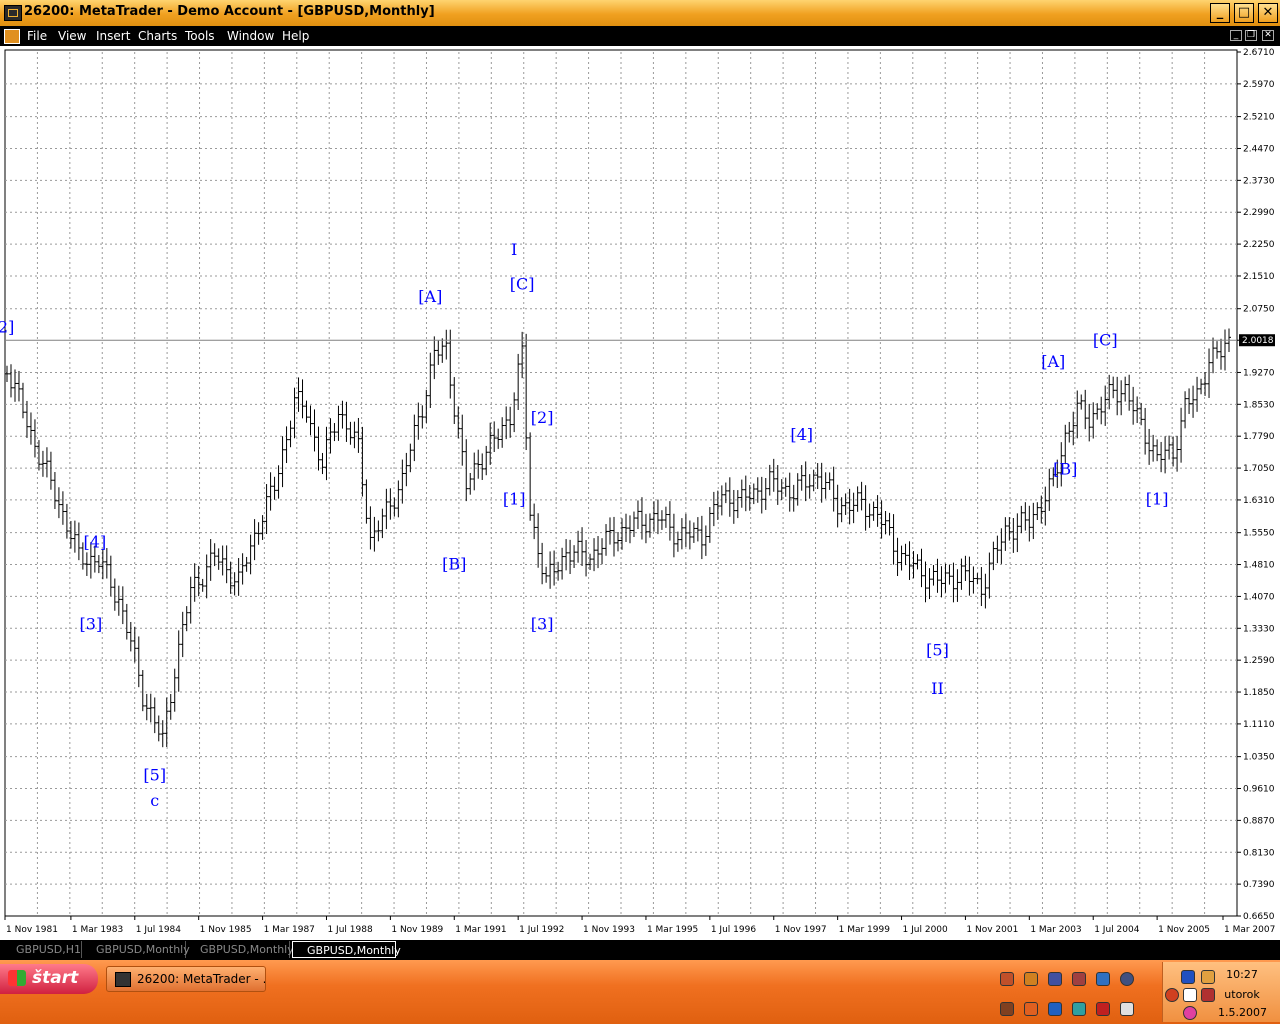  What do you see at coordinates (346, 949) in the screenshot?
I see `tab-gbpusd-monthly-active: GBPUSD,Monthly` at bounding box center [346, 949].